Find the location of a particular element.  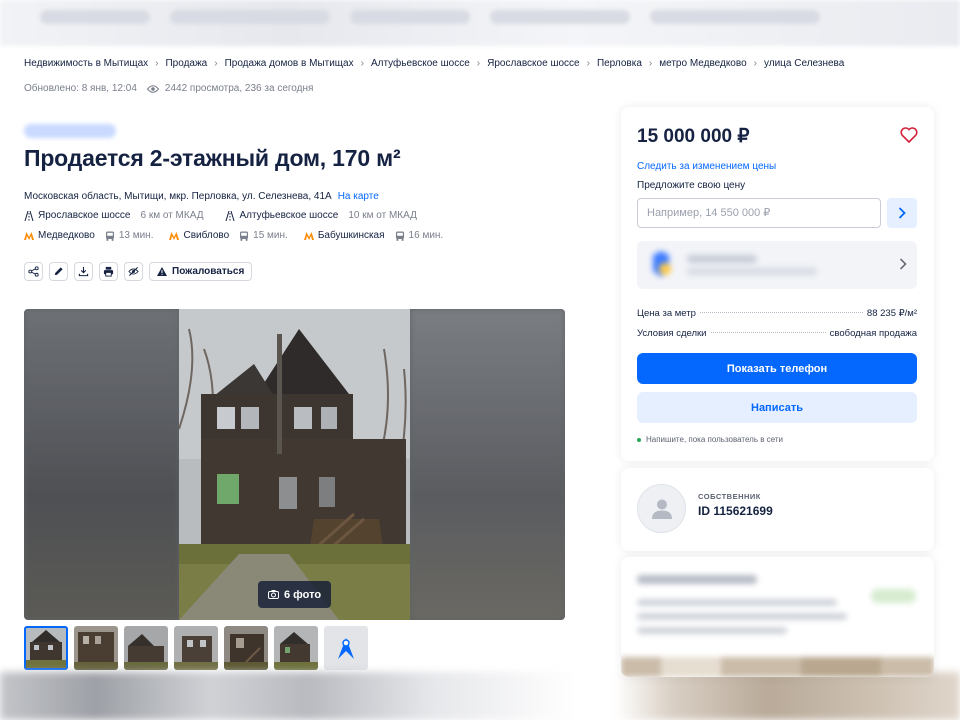

metro-time: 13 мин. is located at coordinates (136, 235).